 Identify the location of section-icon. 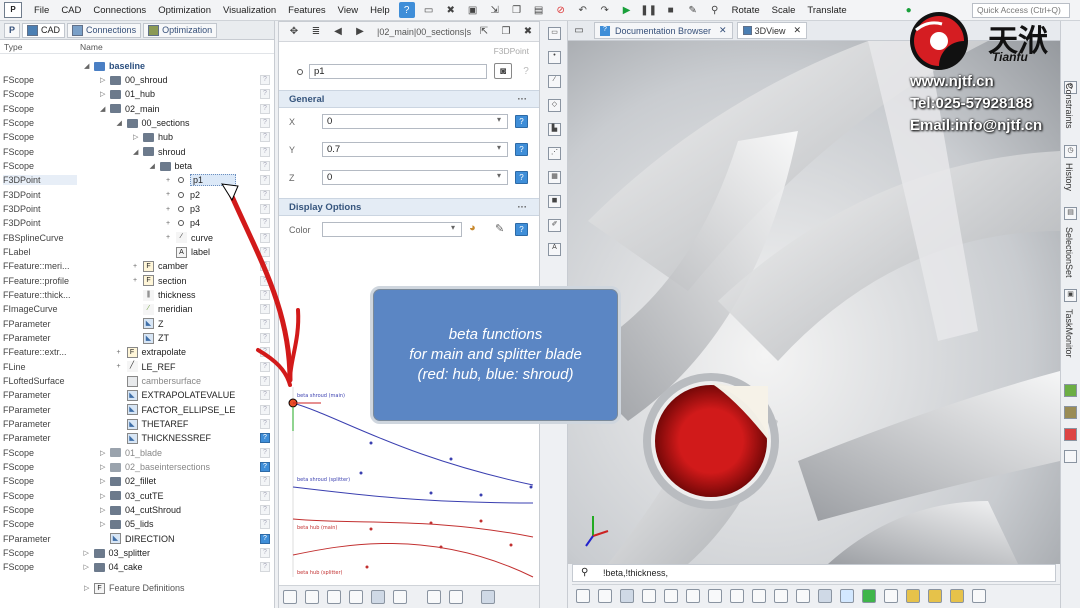
(715, 596).